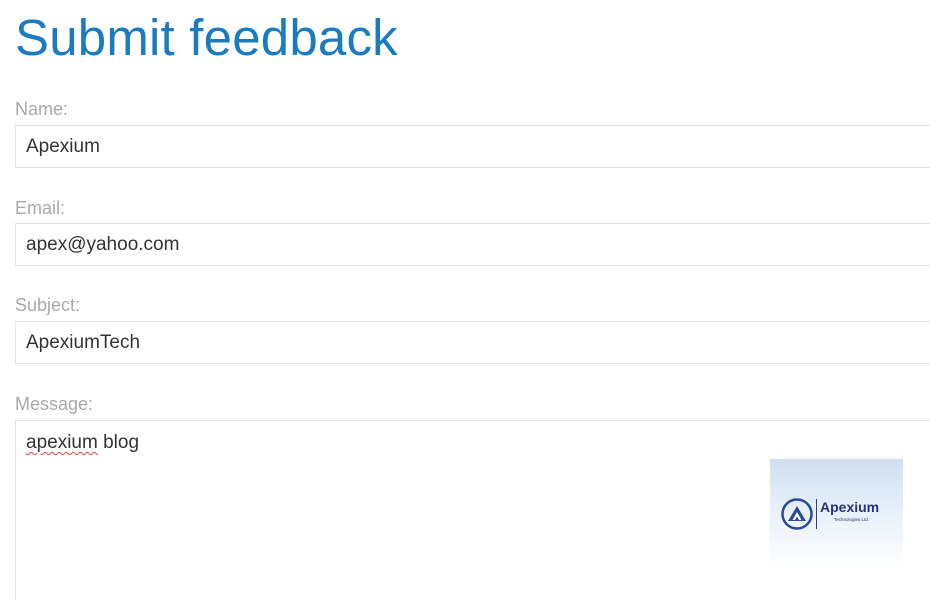  I want to click on logo-tagline: Technologies Ltd., so click(852, 519).